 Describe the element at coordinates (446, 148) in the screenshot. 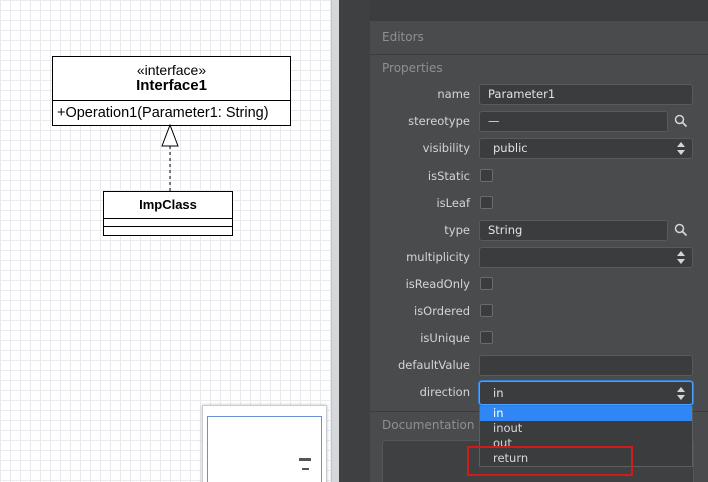

I see `visibility-label: visibility` at that location.